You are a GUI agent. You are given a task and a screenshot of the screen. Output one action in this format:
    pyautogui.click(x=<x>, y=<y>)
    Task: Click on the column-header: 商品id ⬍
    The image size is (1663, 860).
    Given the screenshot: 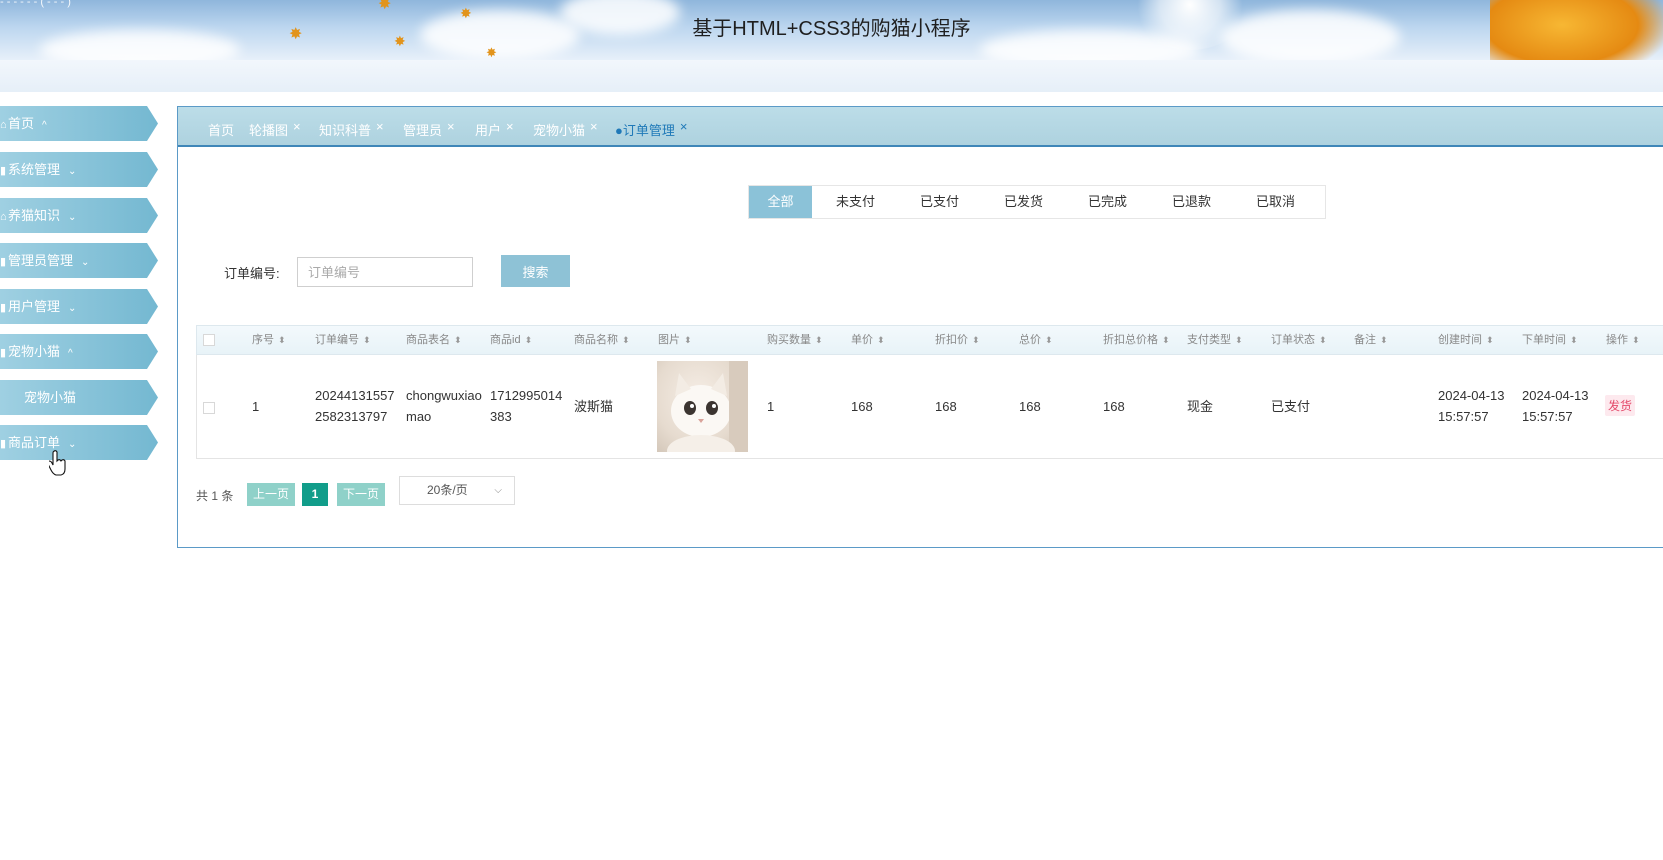 What is the action you would take?
    pyautogui.click(x=511, y=340)
    